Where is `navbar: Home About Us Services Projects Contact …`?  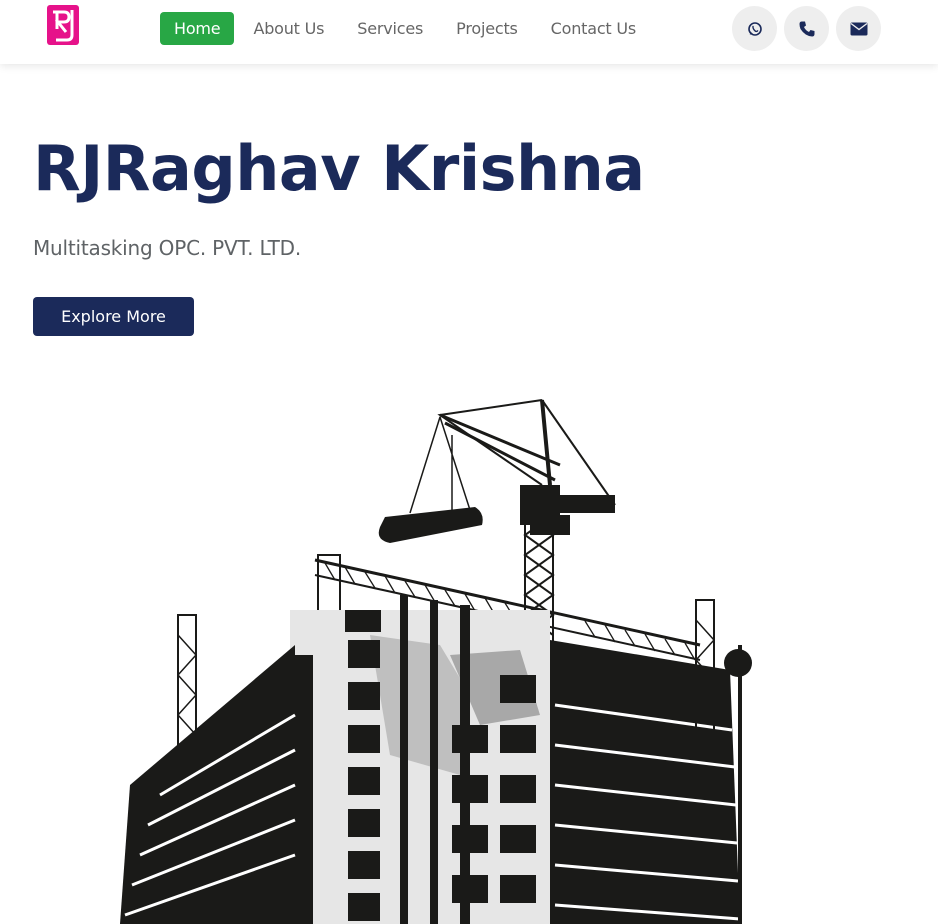 navbar: Home About Us Services Projects Contact … is located at coordinates (469, 32).